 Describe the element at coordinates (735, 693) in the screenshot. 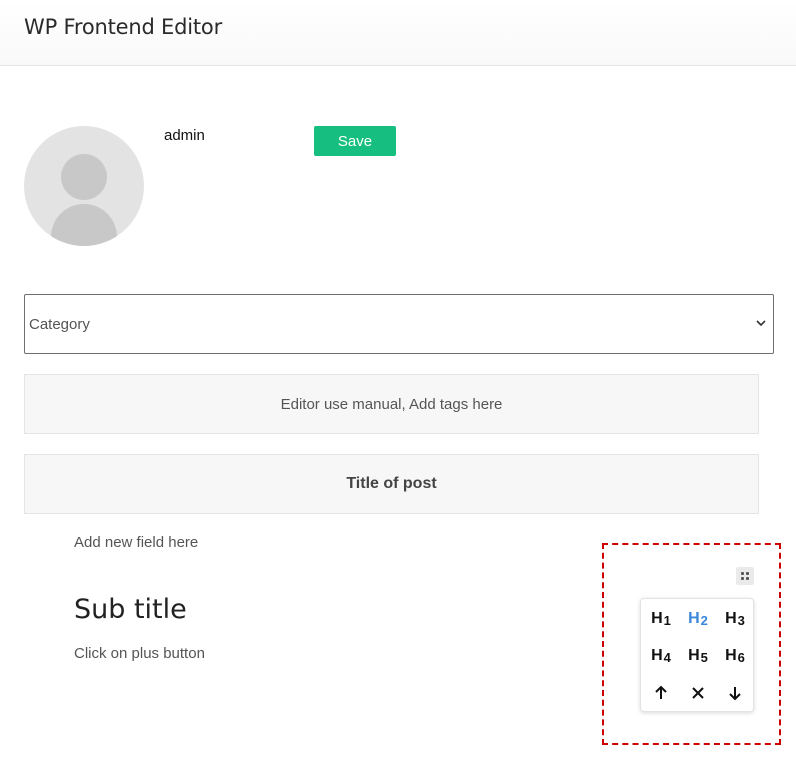

I see `arrow-down-icon` at that location.